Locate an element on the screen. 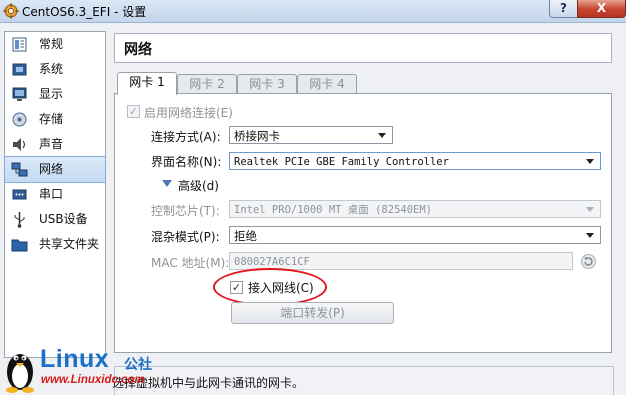 The width and height of the screenshot is (626, 395). display-icon is located at coordinates (19, 94).